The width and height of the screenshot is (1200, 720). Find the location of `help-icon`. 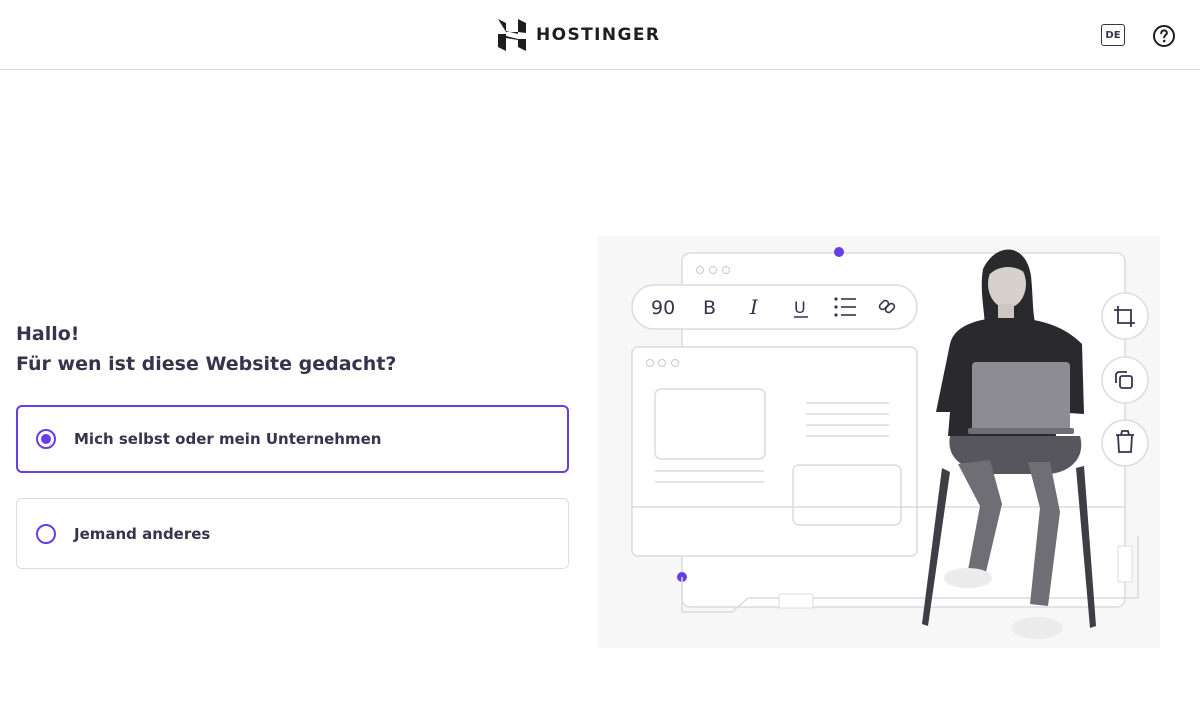

help-icon is located at coordinates (1164, 36).